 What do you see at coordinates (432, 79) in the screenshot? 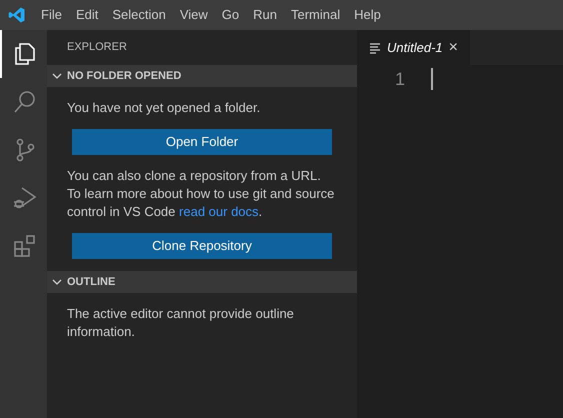
I see `text-cursor` at bounding box center [432, 79].